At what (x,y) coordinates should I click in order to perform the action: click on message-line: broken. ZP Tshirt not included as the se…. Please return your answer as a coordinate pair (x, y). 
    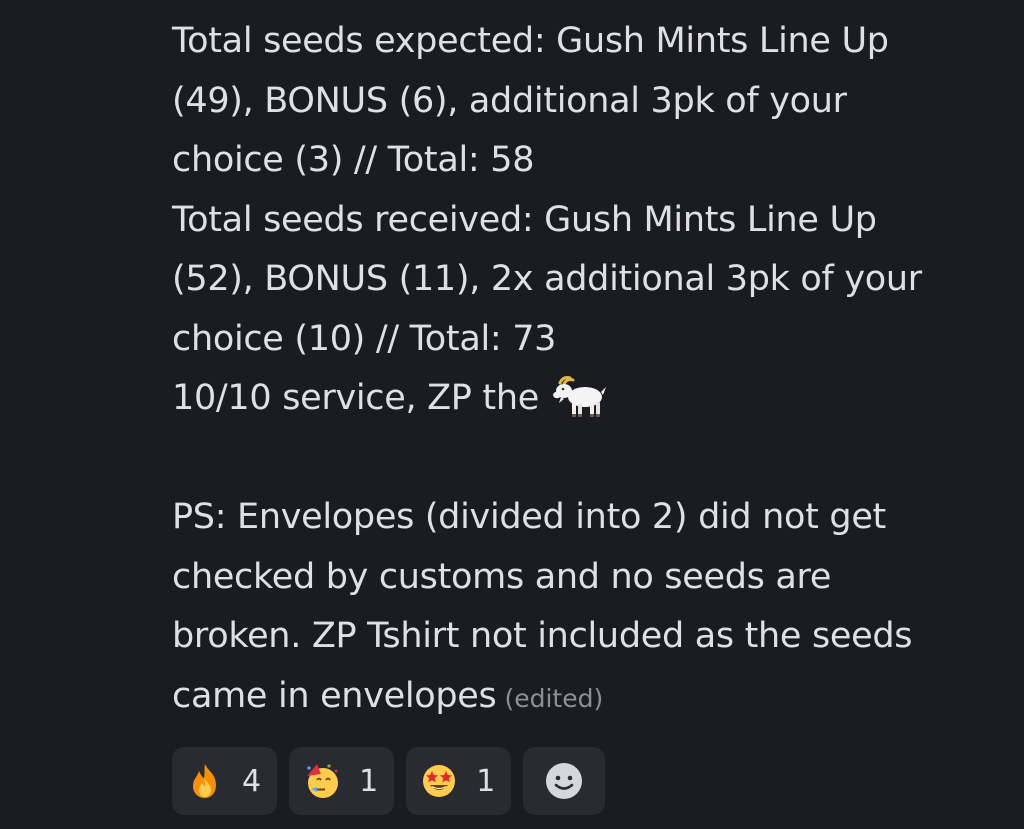
    Looking at the image, I should click on (542, 636).